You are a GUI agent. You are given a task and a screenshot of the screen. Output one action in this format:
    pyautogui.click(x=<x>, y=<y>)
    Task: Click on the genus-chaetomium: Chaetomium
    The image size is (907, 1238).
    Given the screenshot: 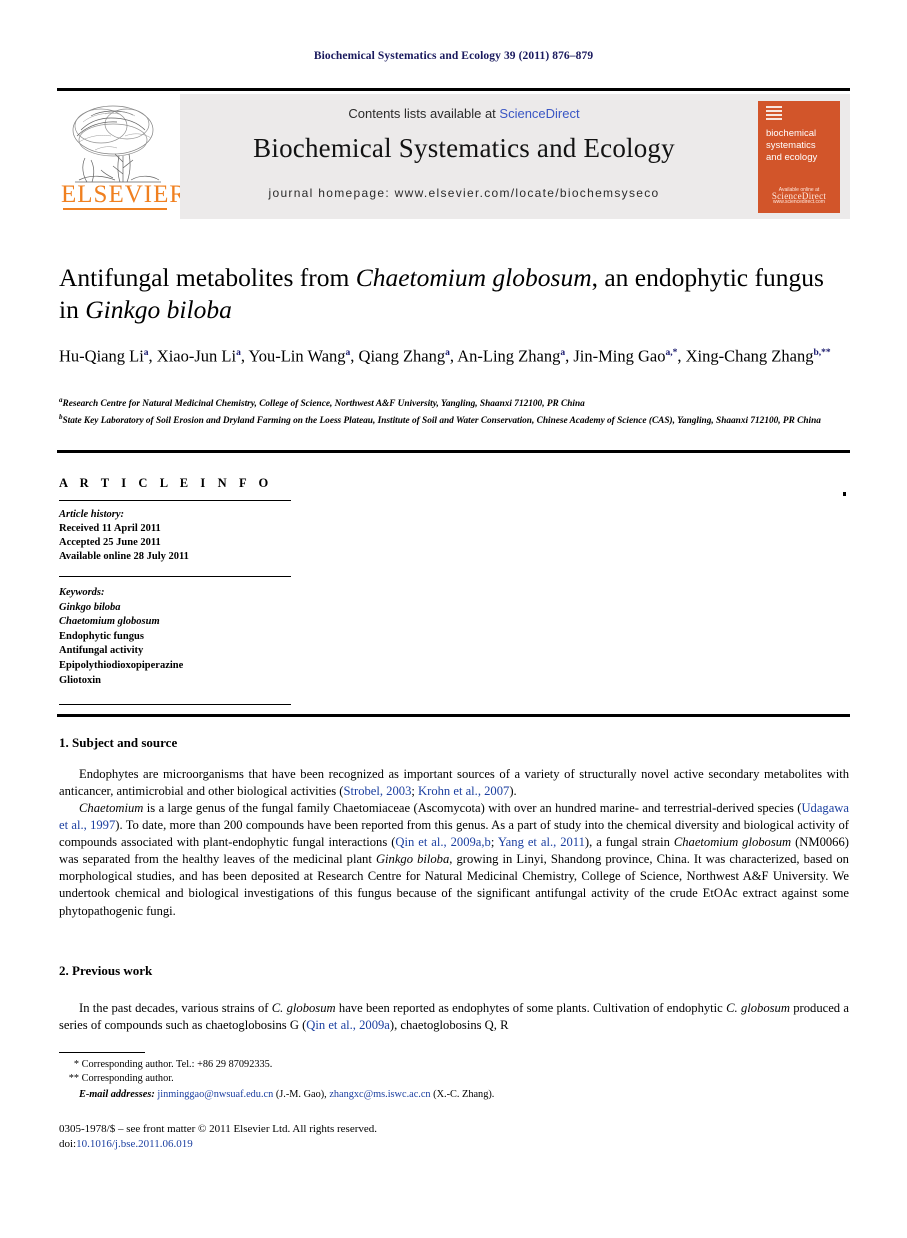 What is the action you would take?
    pyautogui.click(x=111, y=808)
    